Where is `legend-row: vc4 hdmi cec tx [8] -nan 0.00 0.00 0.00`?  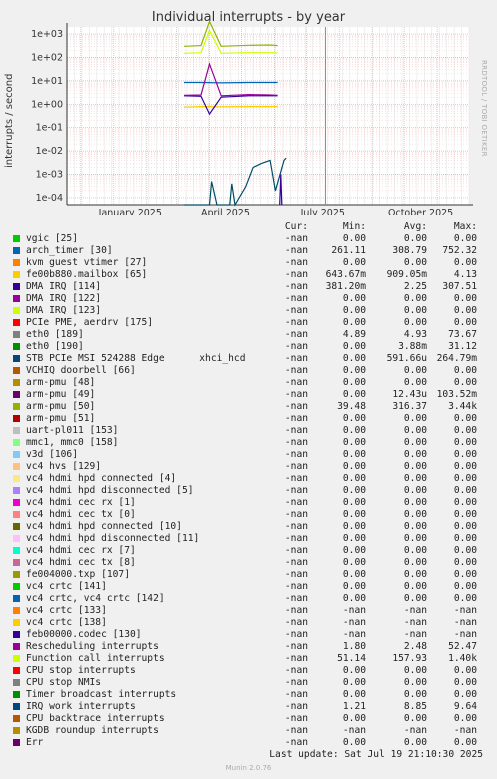
legend-row: vc4 hdmi cec tx [8] -nan 0.00 0.00 0.00 is located at coordinates (248, 563).